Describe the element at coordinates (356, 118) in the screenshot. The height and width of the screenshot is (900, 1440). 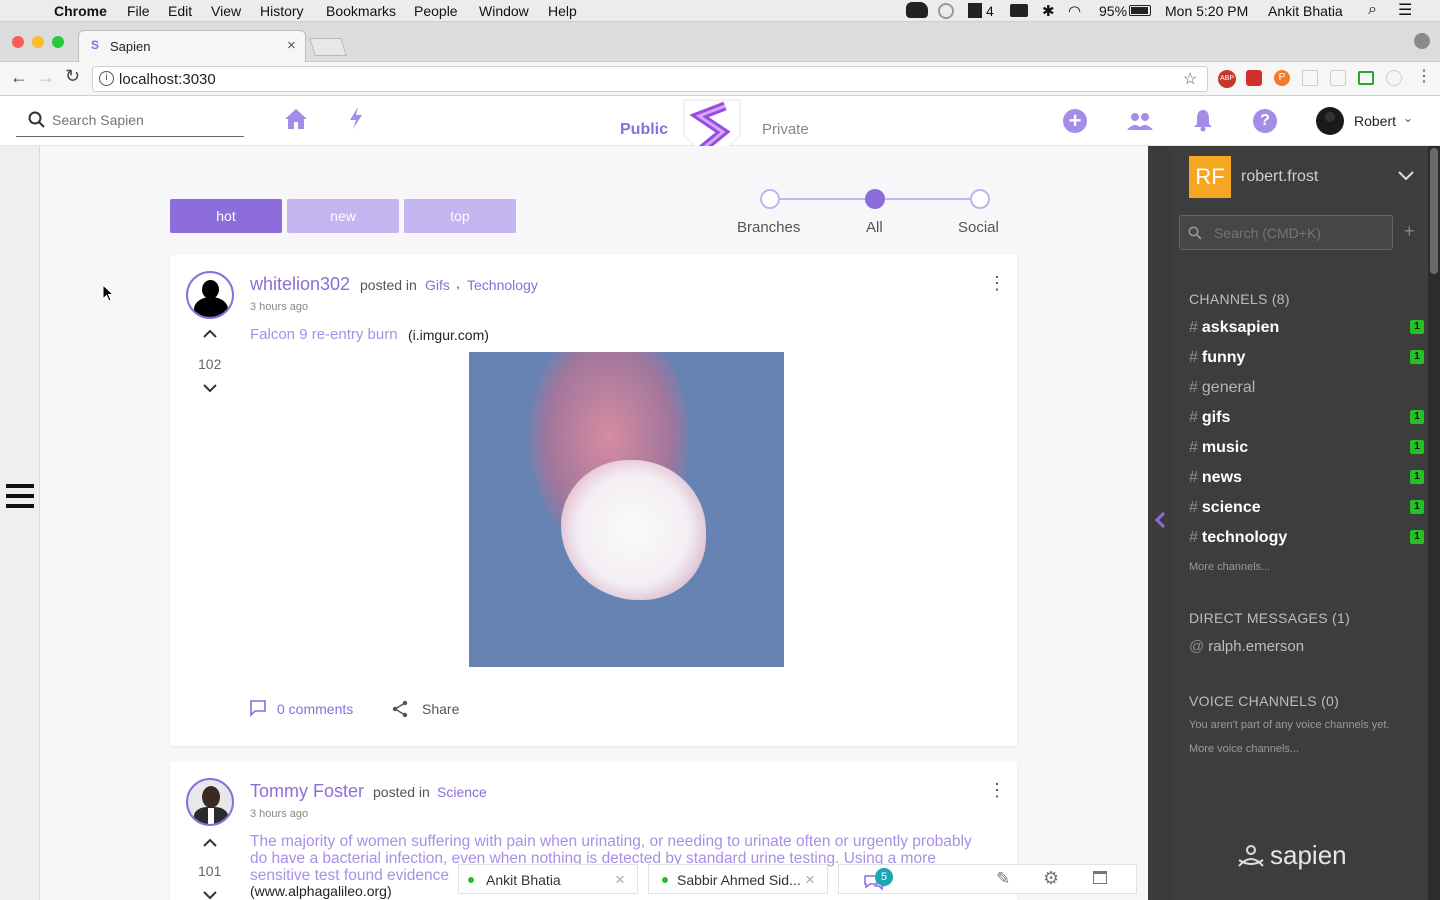
I see `lightning-icon` at that location.